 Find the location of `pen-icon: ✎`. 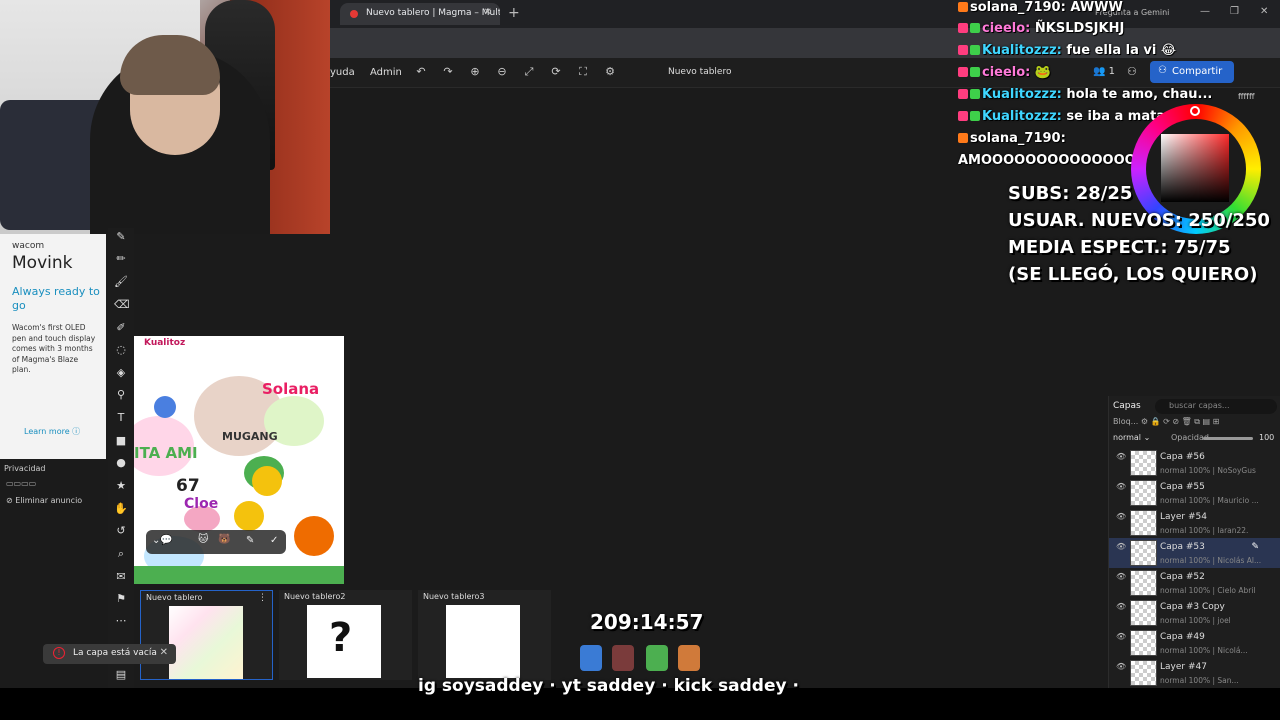

pen-icon: ✎ is located at coordinates (121, 237).